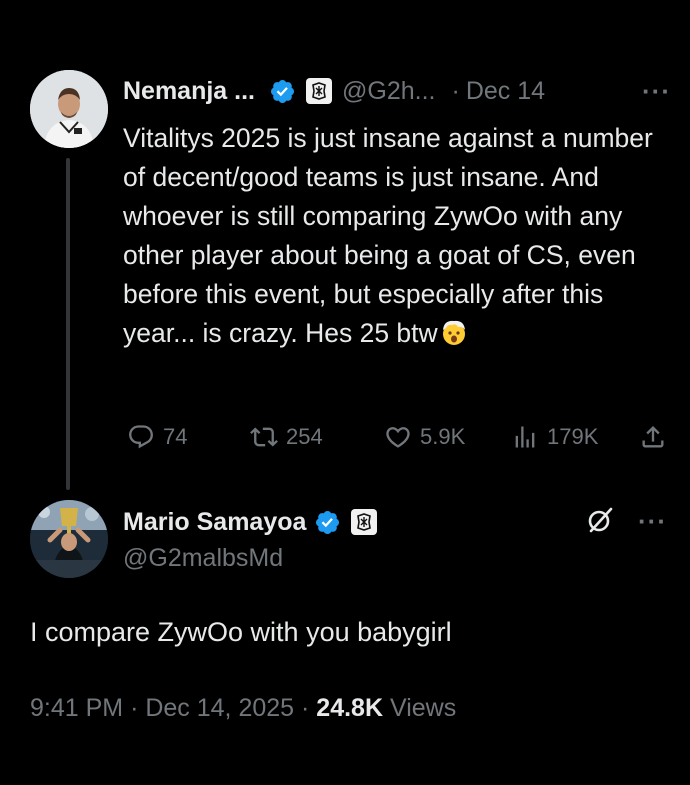 Image resolution: width=690 pixels, height=785 pixels. I want to click on heart-icon, so click(398, 437).